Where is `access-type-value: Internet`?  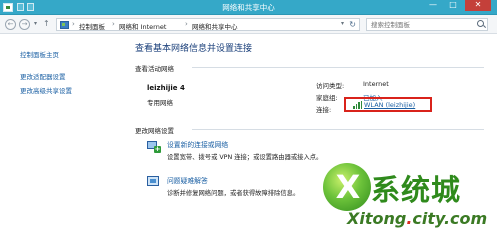 access-type-value: Internet is located at coordinates (376, 84).